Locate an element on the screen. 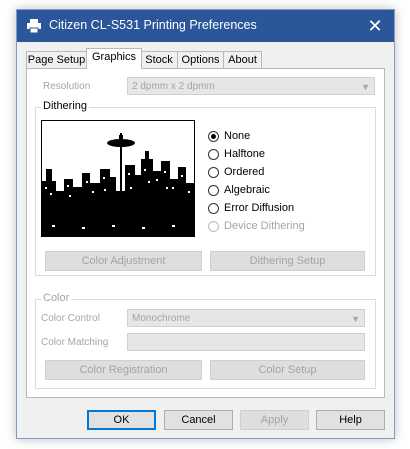 The image size is (410, 449). title-bar: Citizen CL-S531 Printing Preferences ✕ is located at coordinates (205, 26).